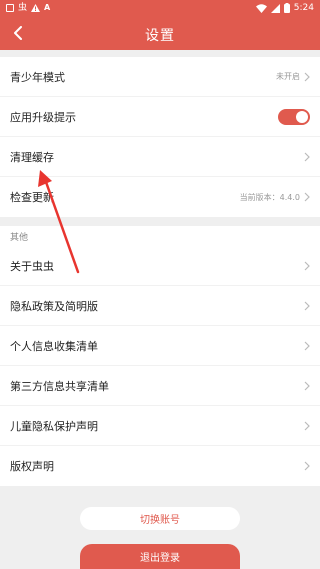 The image size is (320, 569). What do you see at coordinates (303, 8) in the screenshot?
I see `status-time: 5:24` at bounding box center [303, 8].